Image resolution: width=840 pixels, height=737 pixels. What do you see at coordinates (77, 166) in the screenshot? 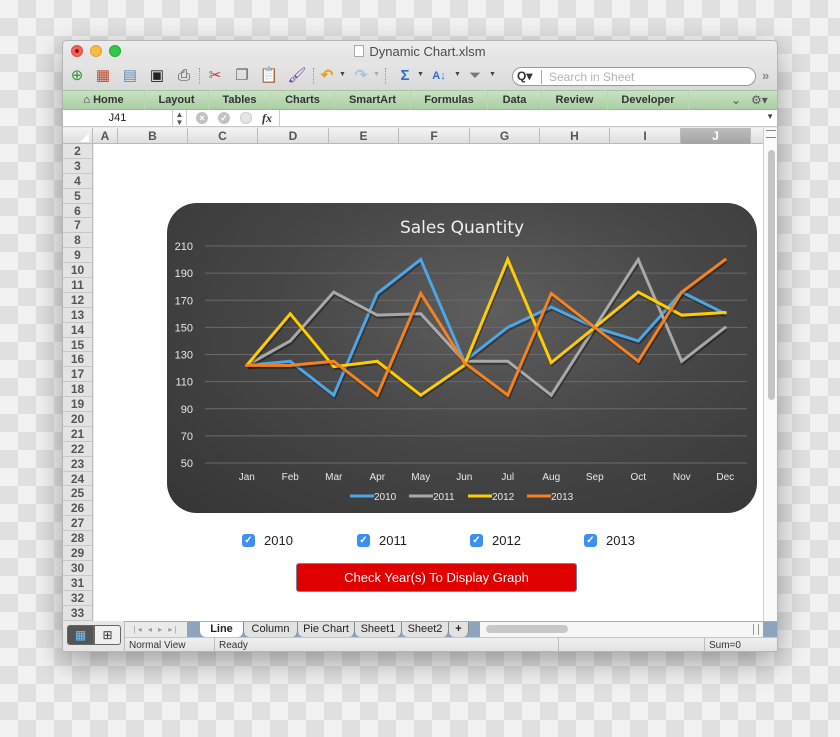
I see `row-header: 3` at bounding box center [77, 166].